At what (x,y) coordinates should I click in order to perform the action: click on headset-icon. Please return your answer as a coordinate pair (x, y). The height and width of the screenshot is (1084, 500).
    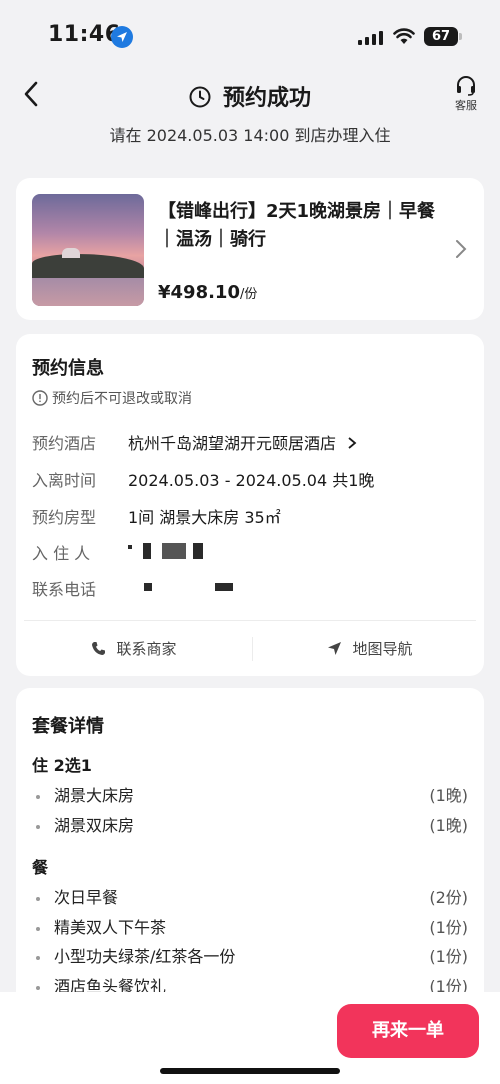
    Looking at the image, I should click on (466, 86).